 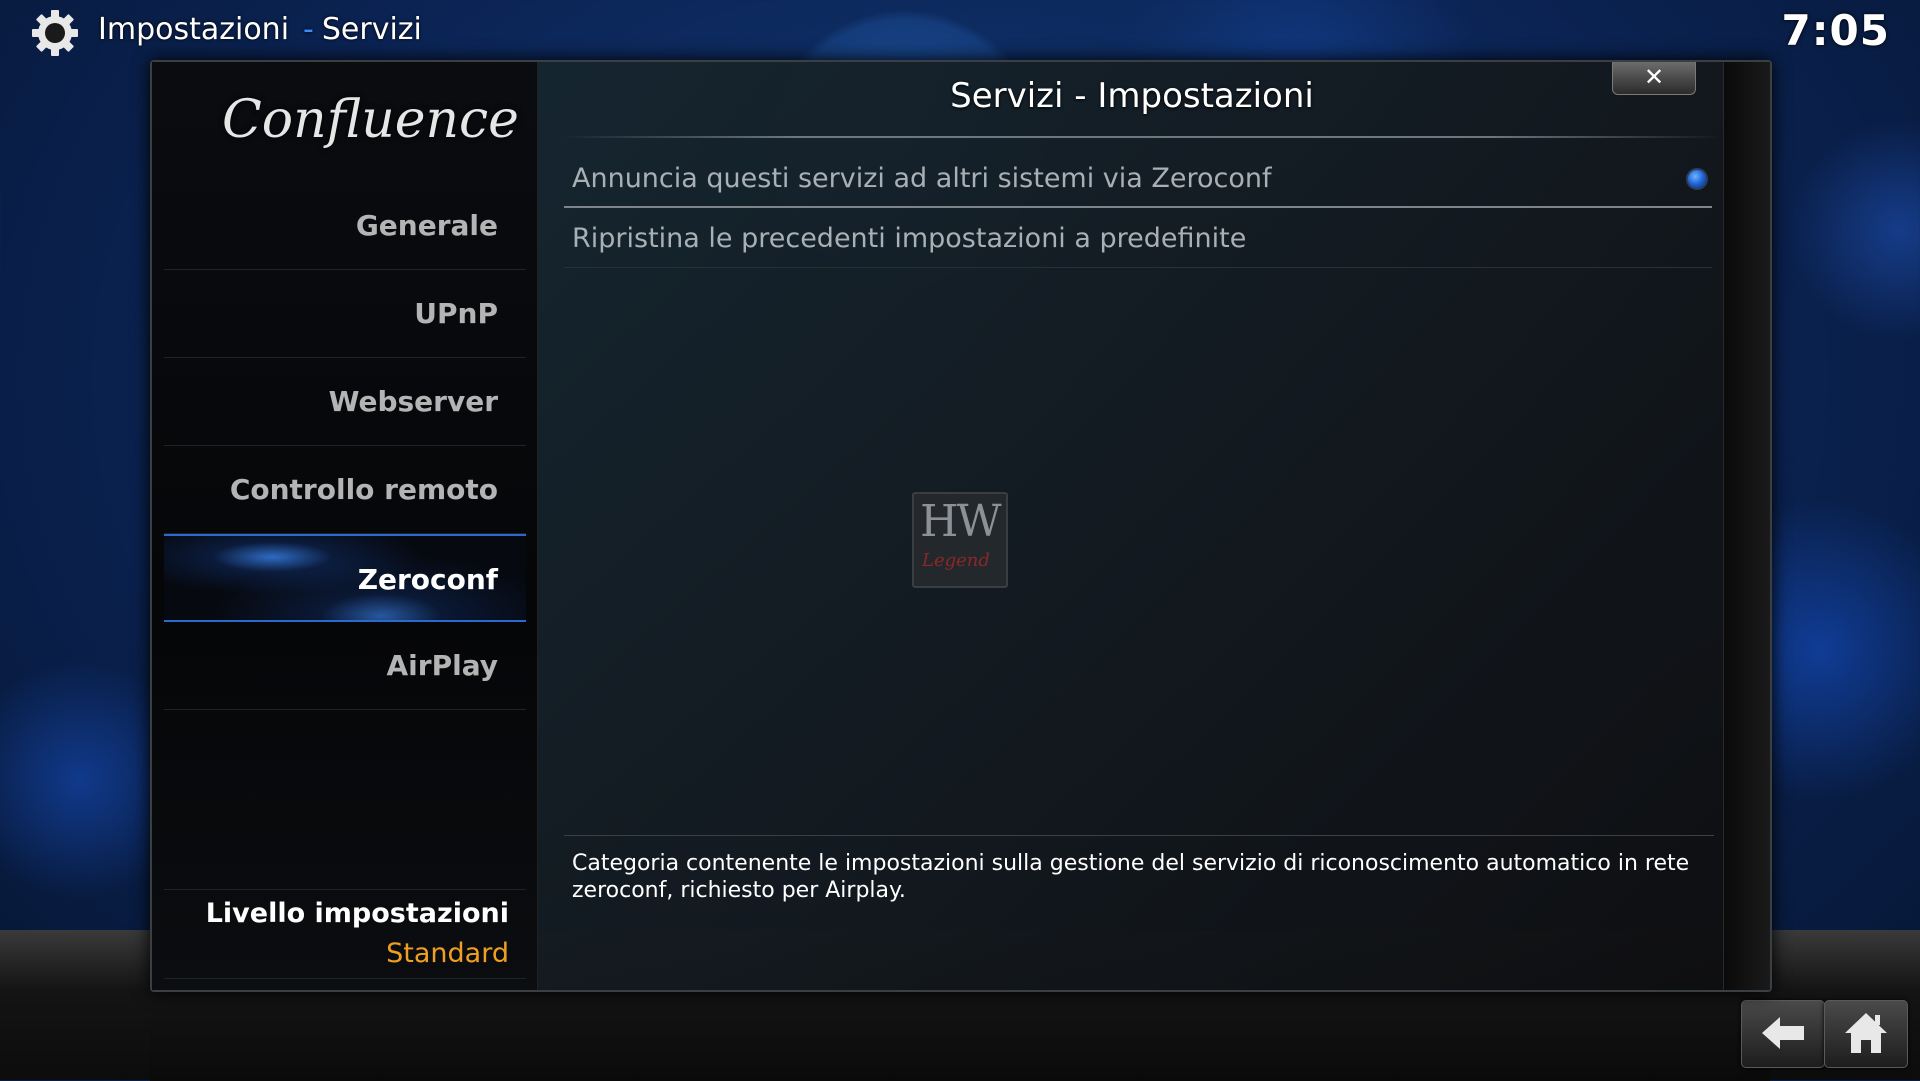 I want to click on sidebar-item-upnp: UPnP, so click(x=345, y=314).